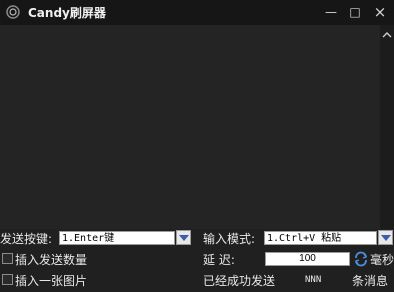 The image size is (394, 292). I want to click on input-mode-dropdown-button, so click(385, 237).